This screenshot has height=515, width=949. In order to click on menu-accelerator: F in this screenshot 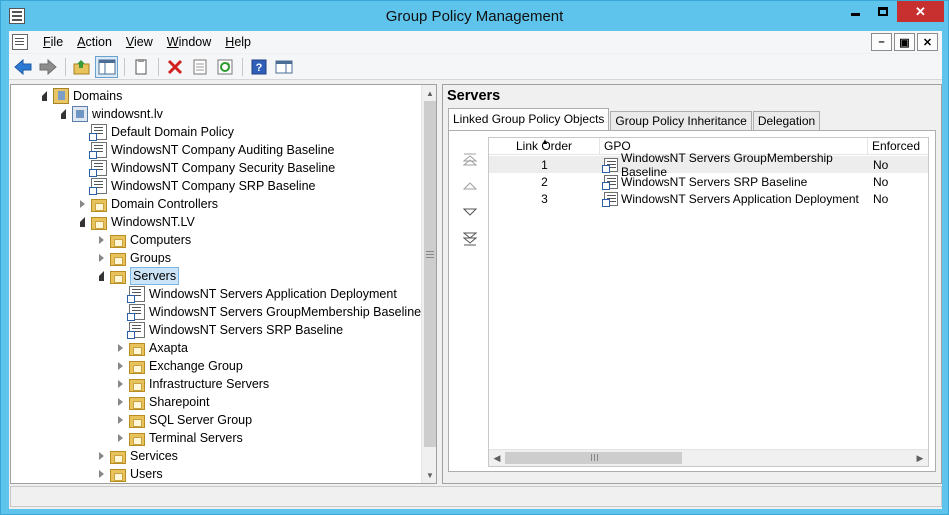, I will do `click(47, 42)`.